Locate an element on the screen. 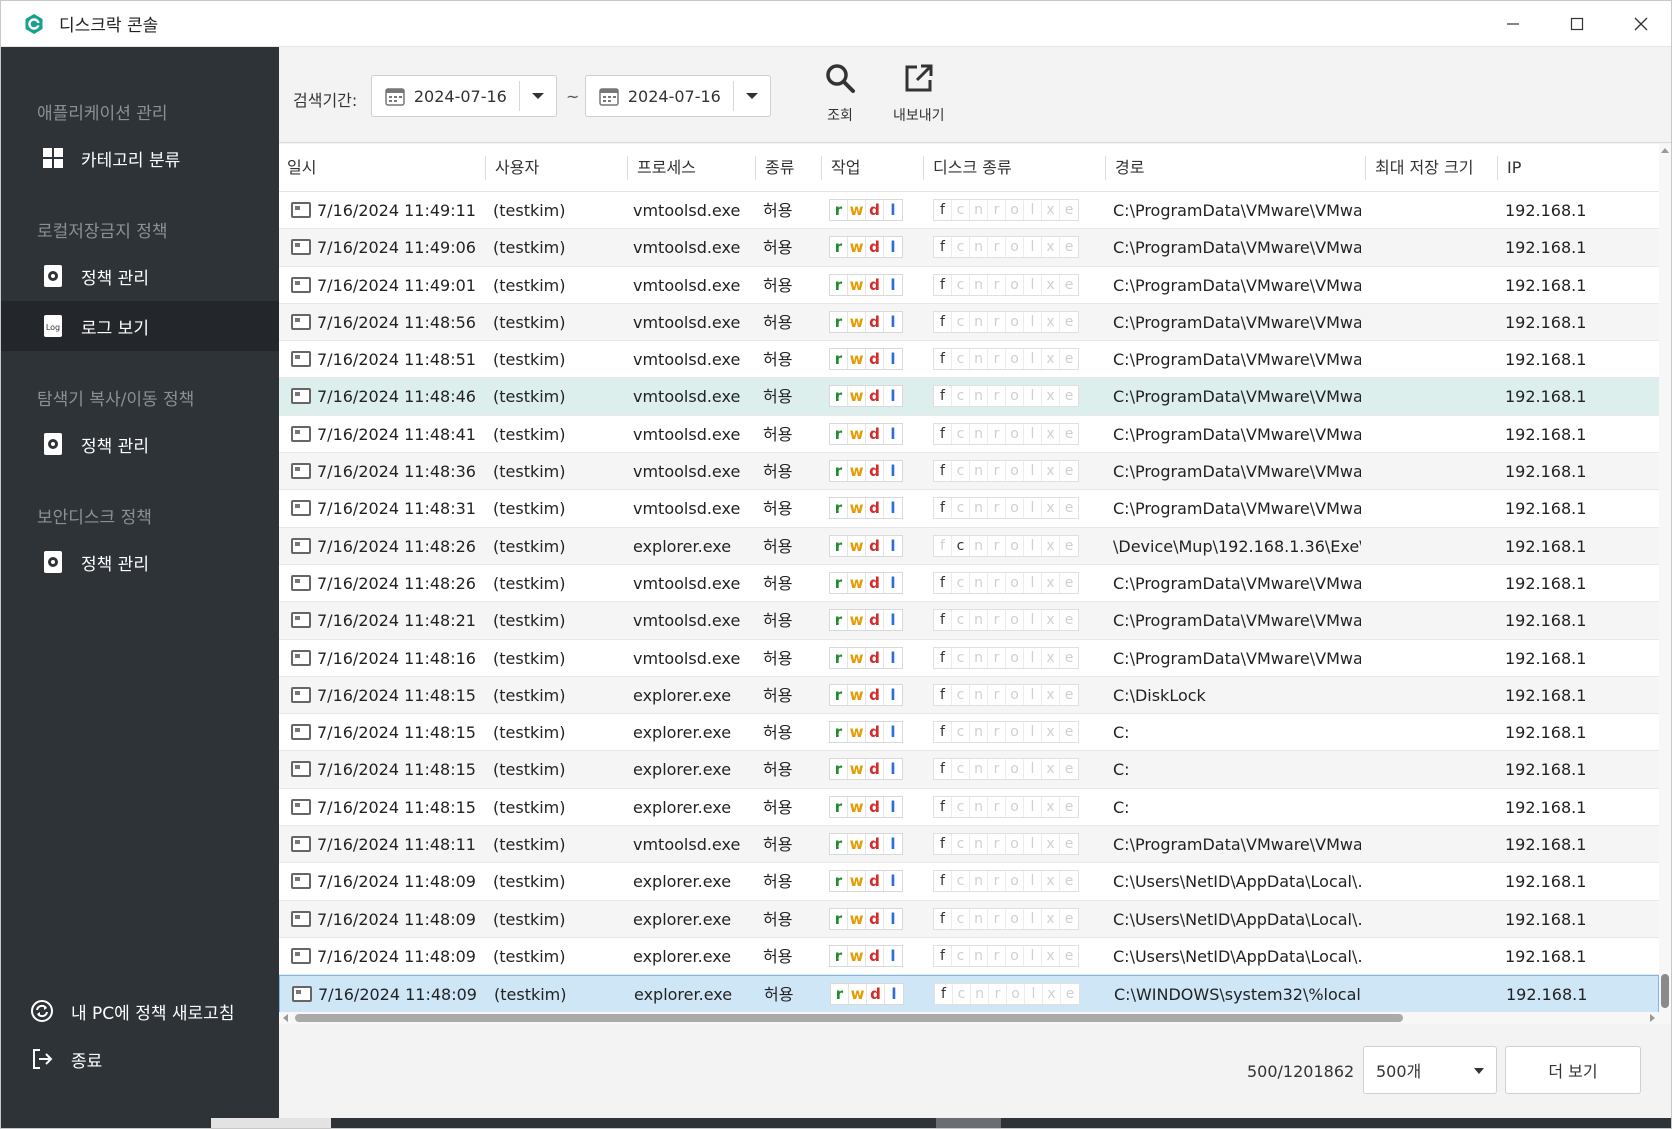 This screenshot has height=1129, width=1672. scroll-up-icon is located at coordinates (1665, 150).